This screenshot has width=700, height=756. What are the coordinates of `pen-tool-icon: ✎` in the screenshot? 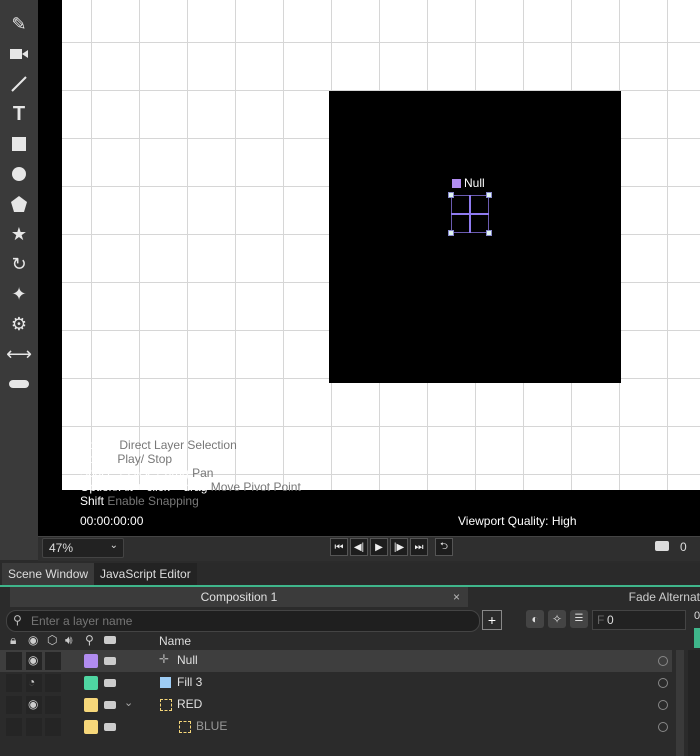 It's located at (19, 24).